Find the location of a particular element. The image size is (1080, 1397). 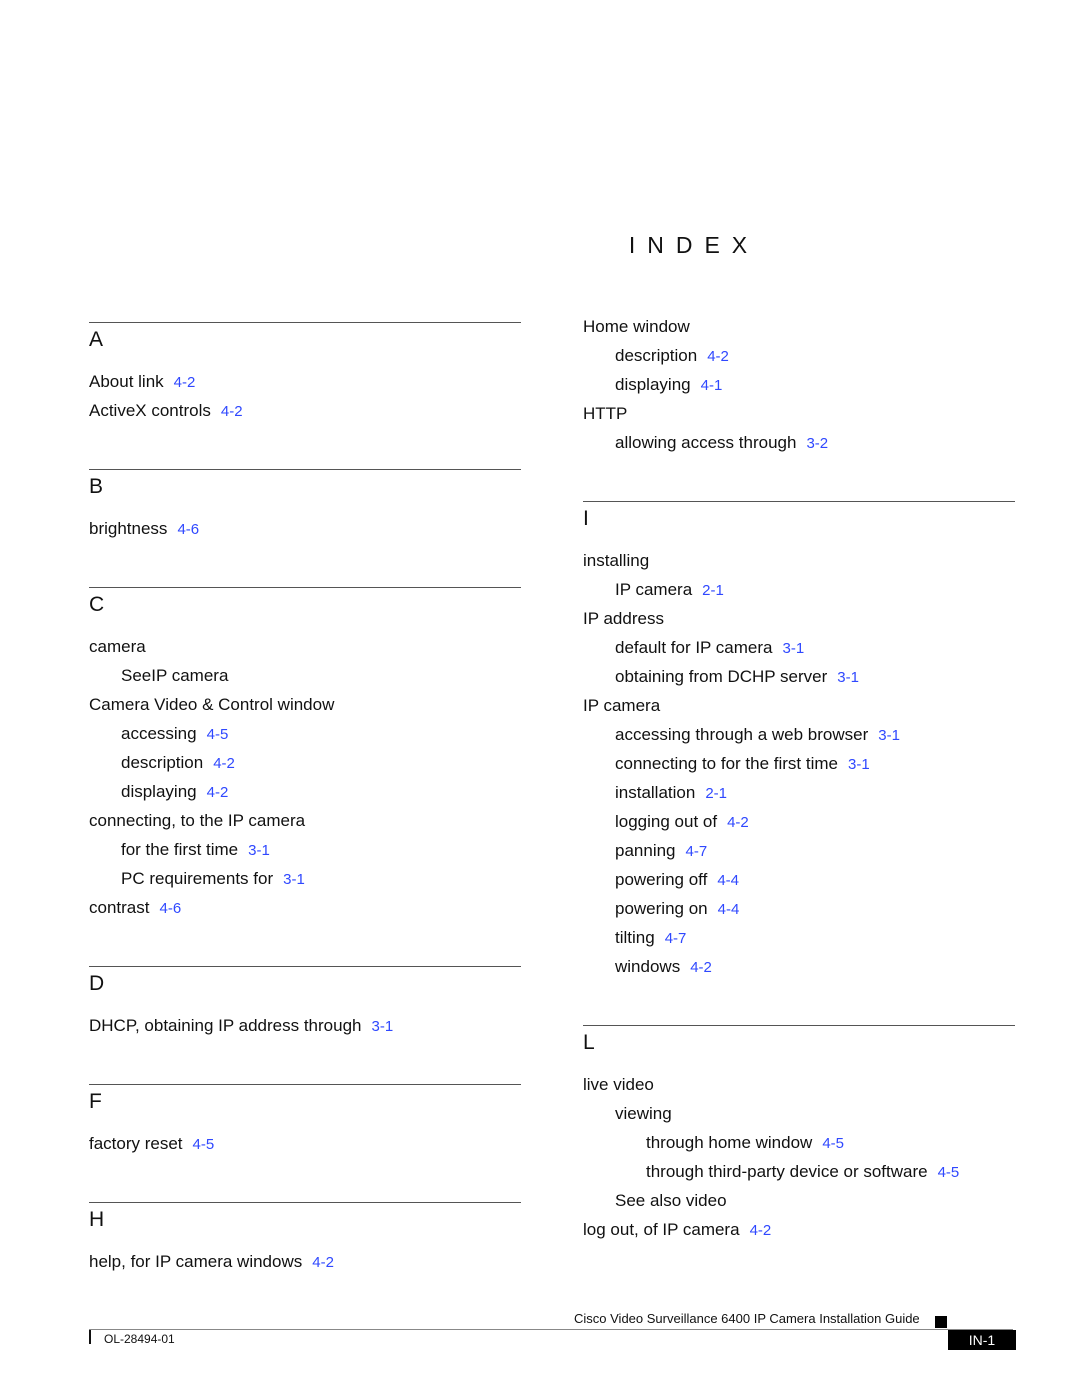

index-term: powering on is located at coordinates (661, 908).